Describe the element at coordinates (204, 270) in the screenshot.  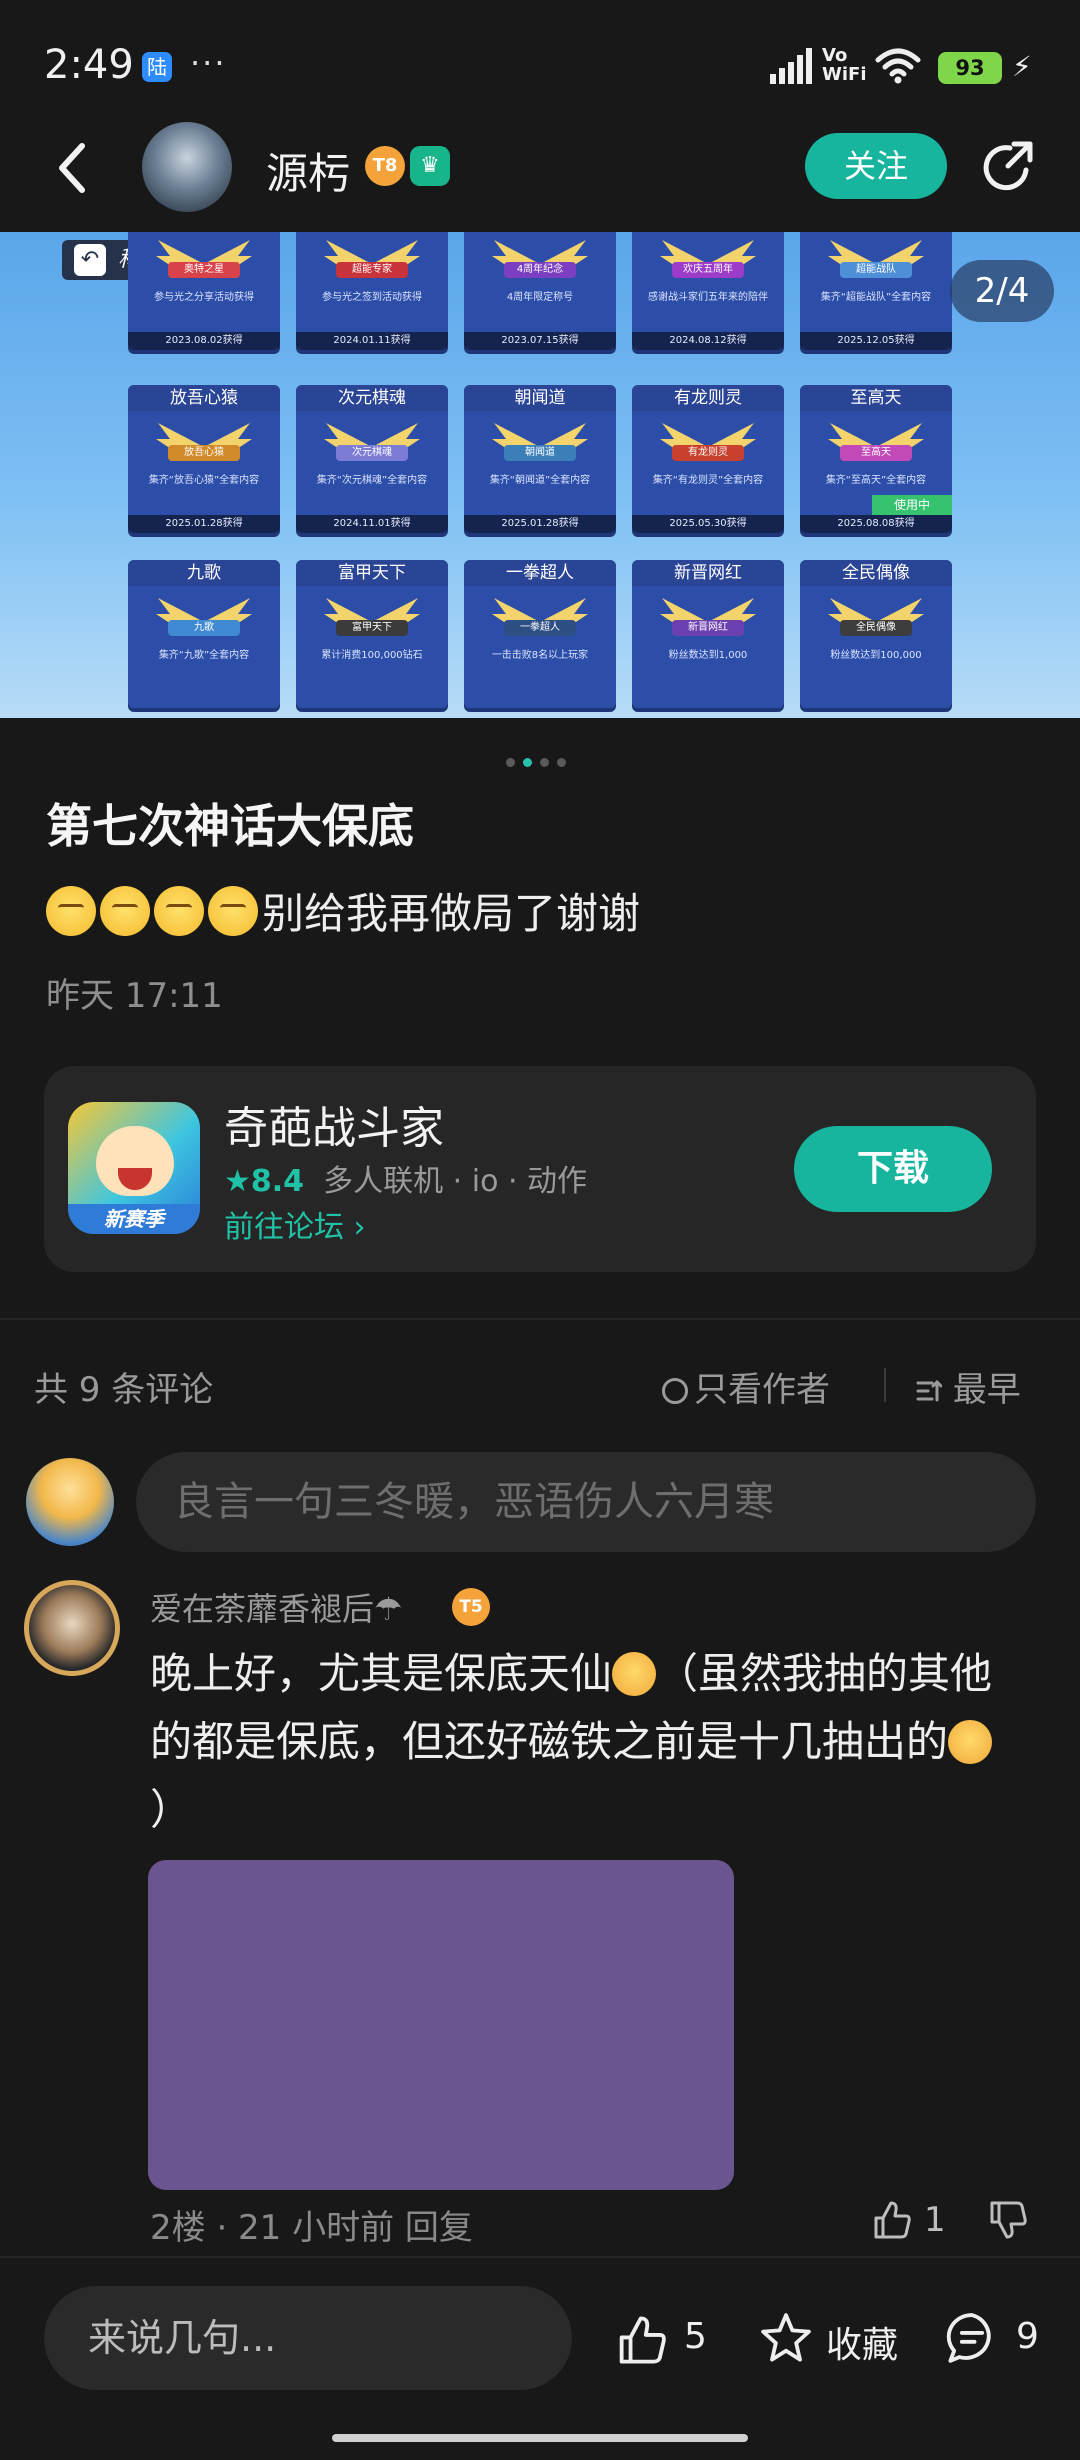
I see `title-emblem-label: 奥特之星` at that location.